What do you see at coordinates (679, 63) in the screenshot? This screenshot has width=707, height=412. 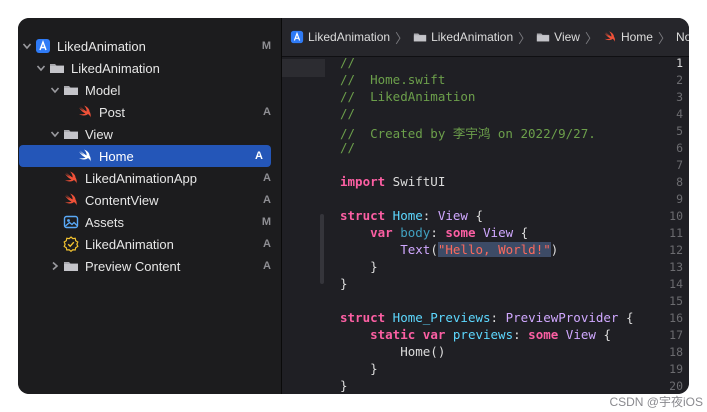 I see `line-number: 1` at bounding box center [679, 63].